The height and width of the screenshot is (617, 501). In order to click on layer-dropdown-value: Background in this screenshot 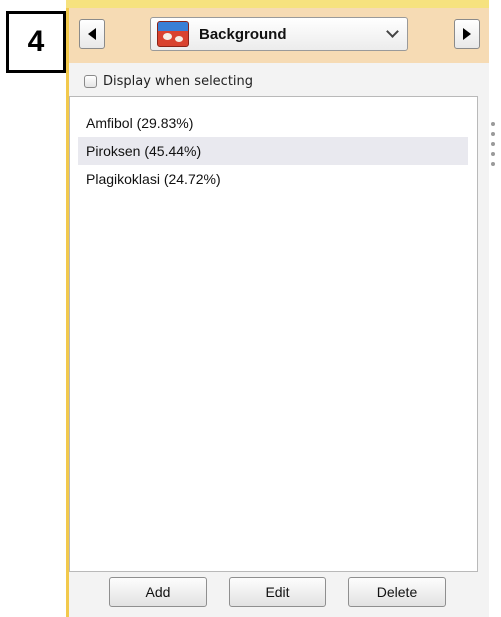, I will do `click(243, 34)`.